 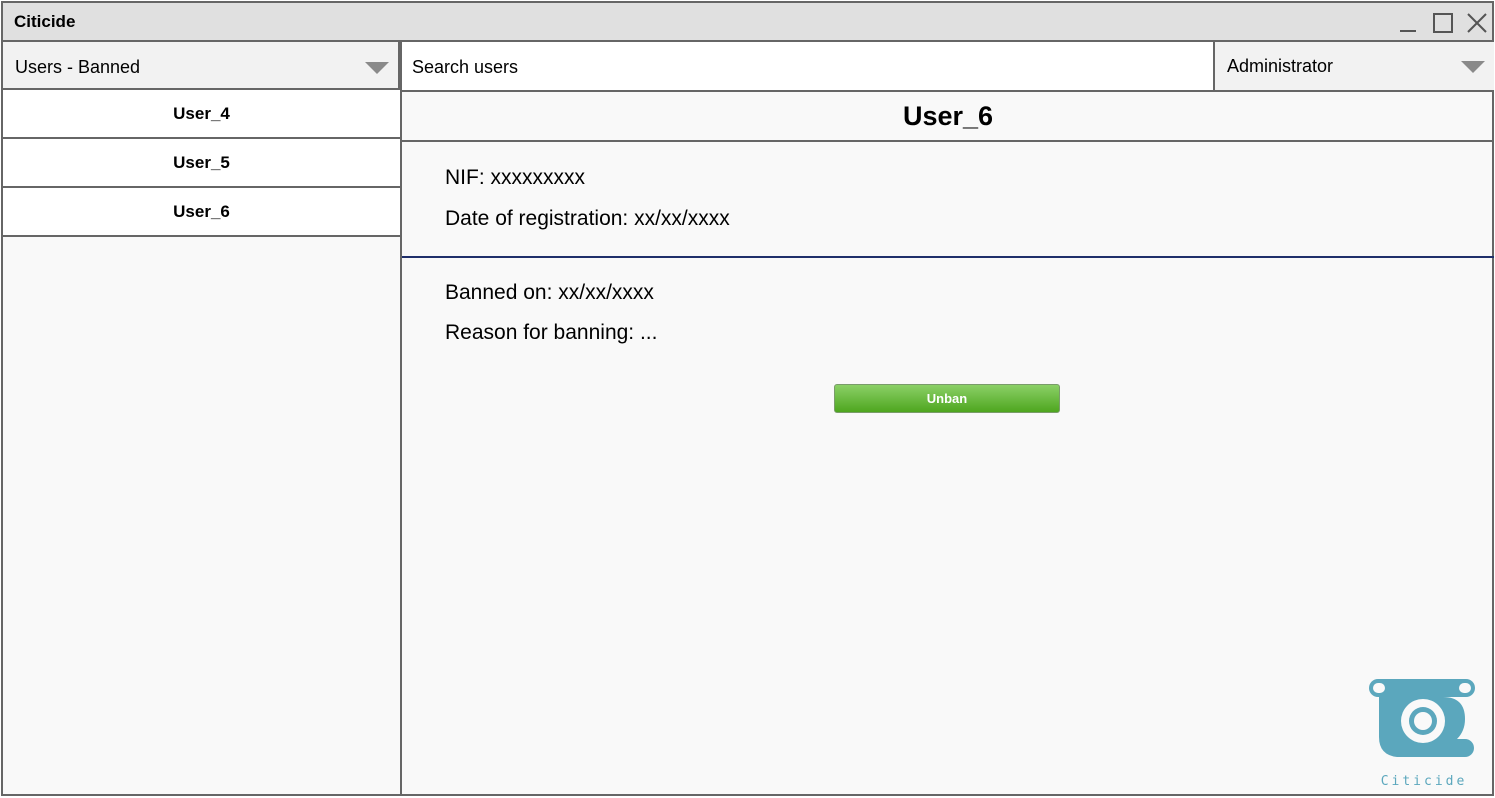 I want to click on page-title: User_6, so click(x=948, y=115).